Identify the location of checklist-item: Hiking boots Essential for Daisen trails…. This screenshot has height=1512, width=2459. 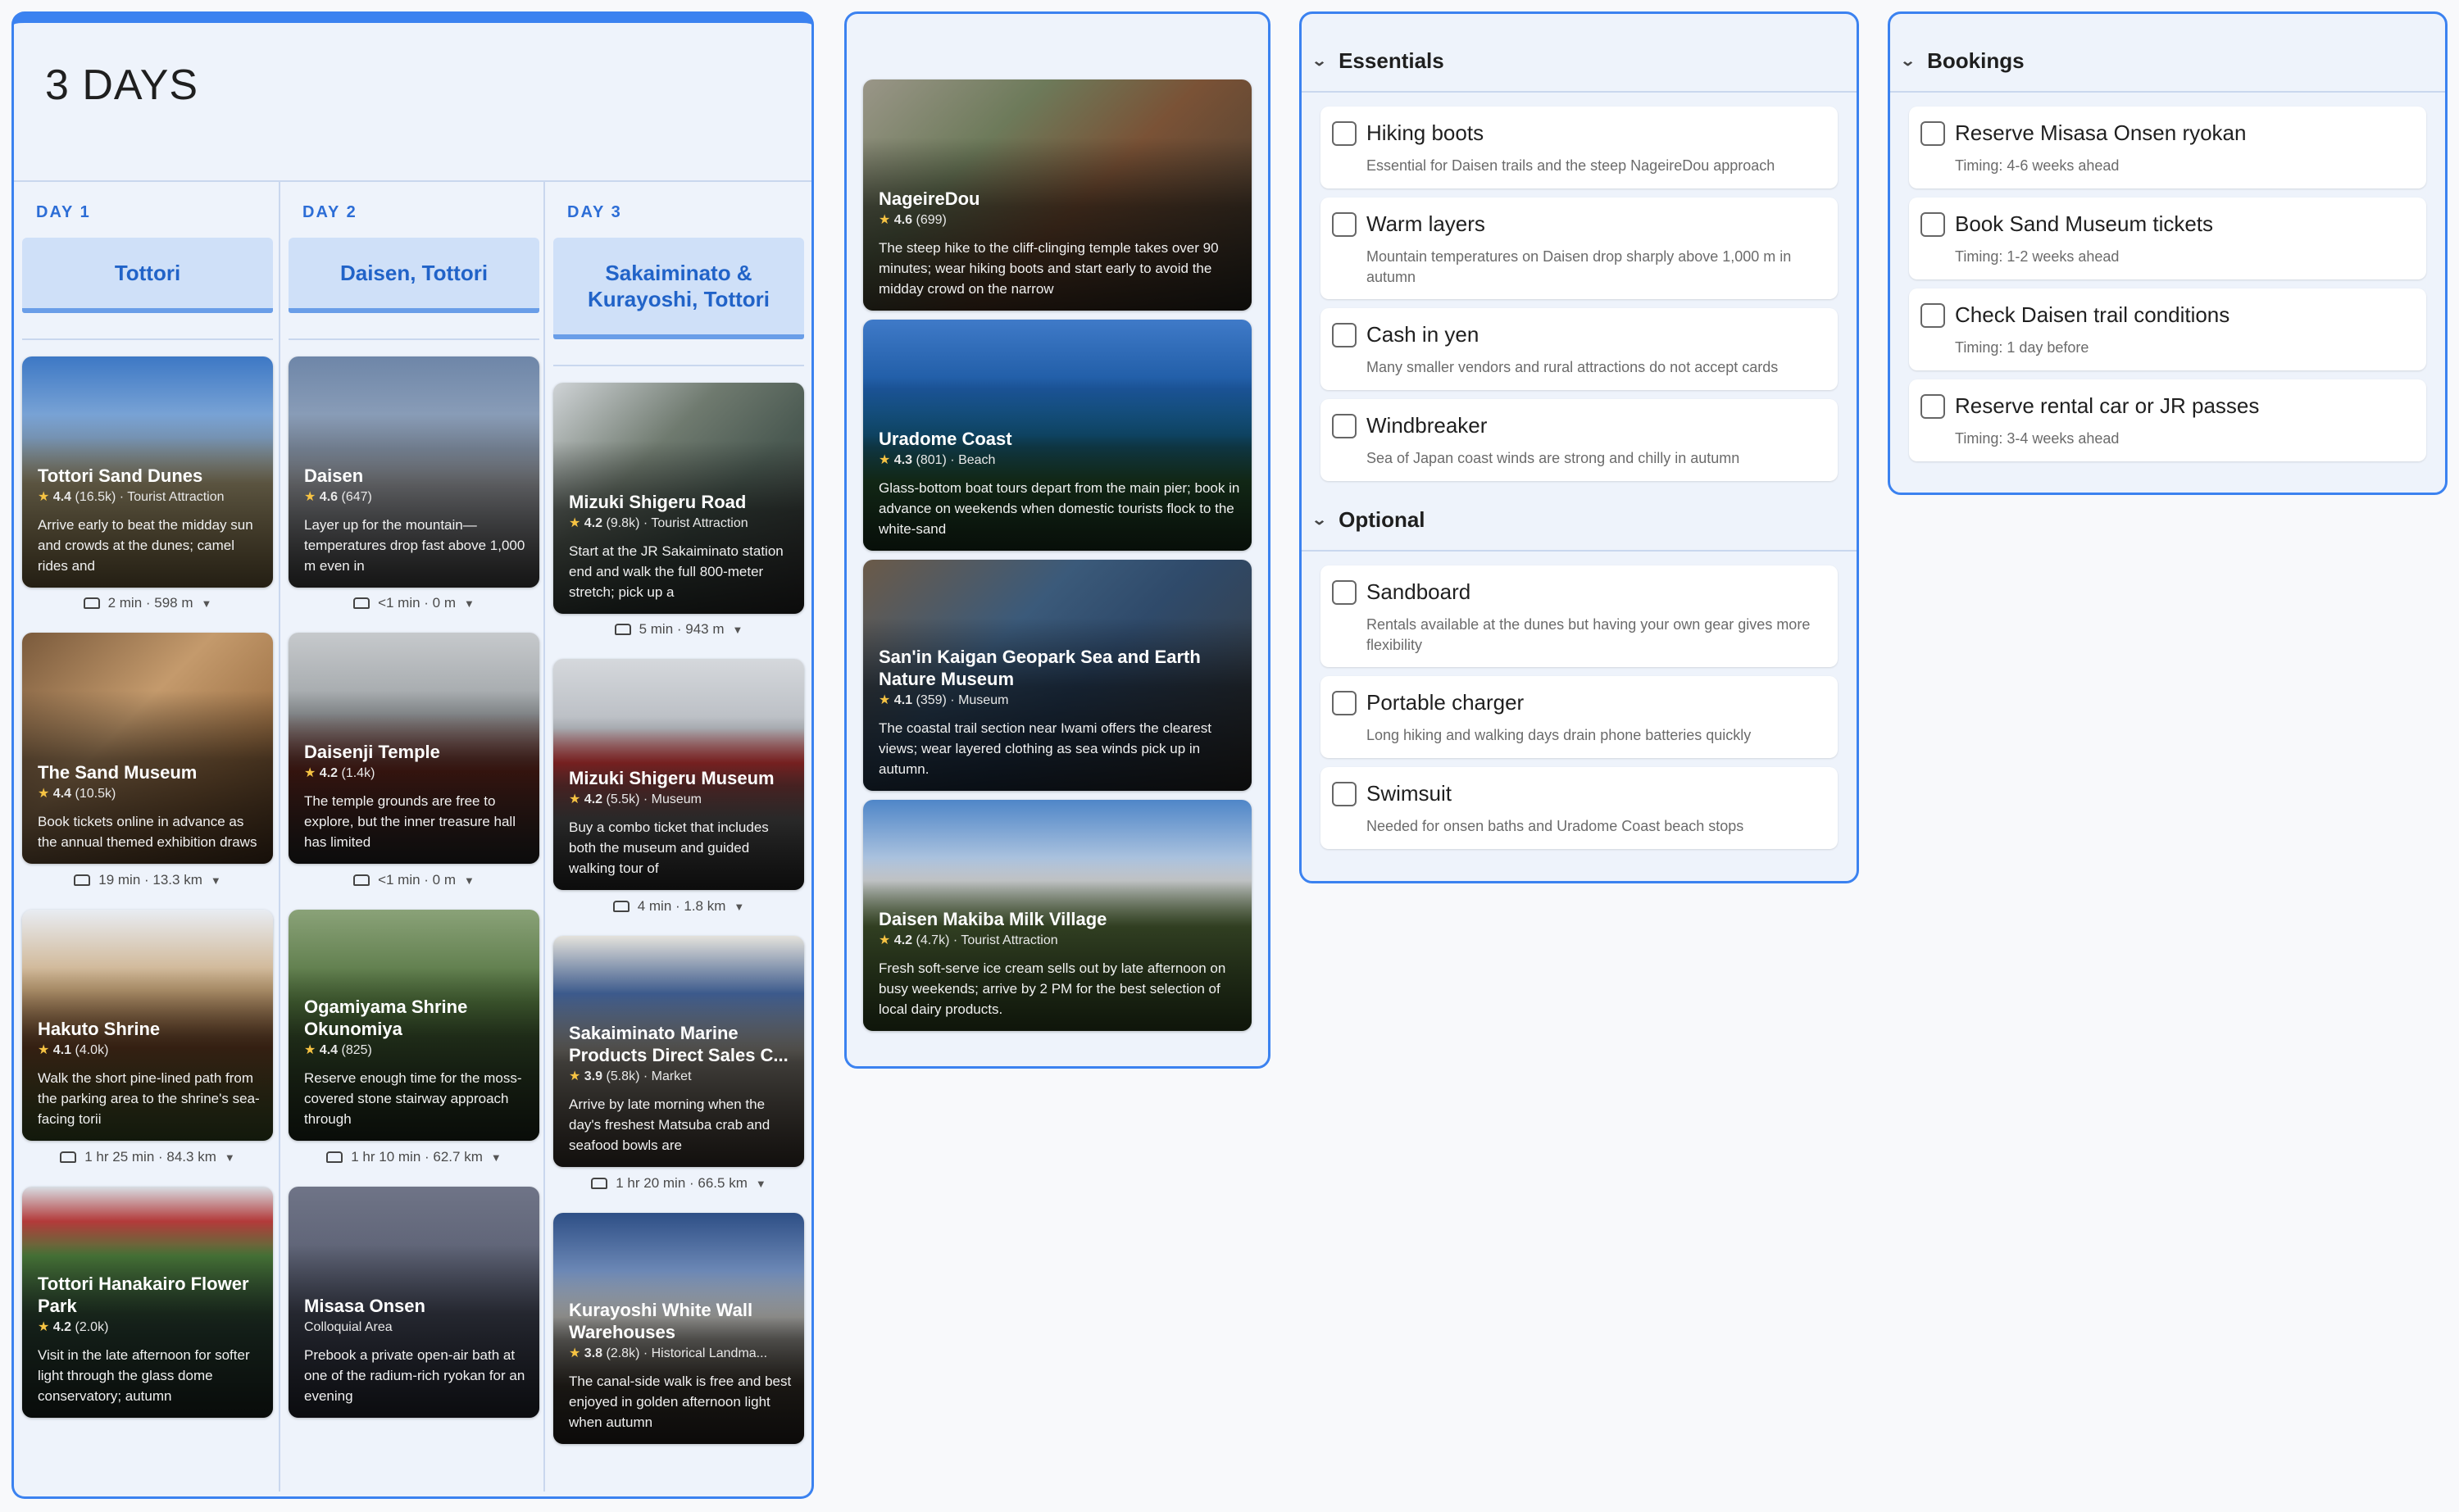
(1579, 147).